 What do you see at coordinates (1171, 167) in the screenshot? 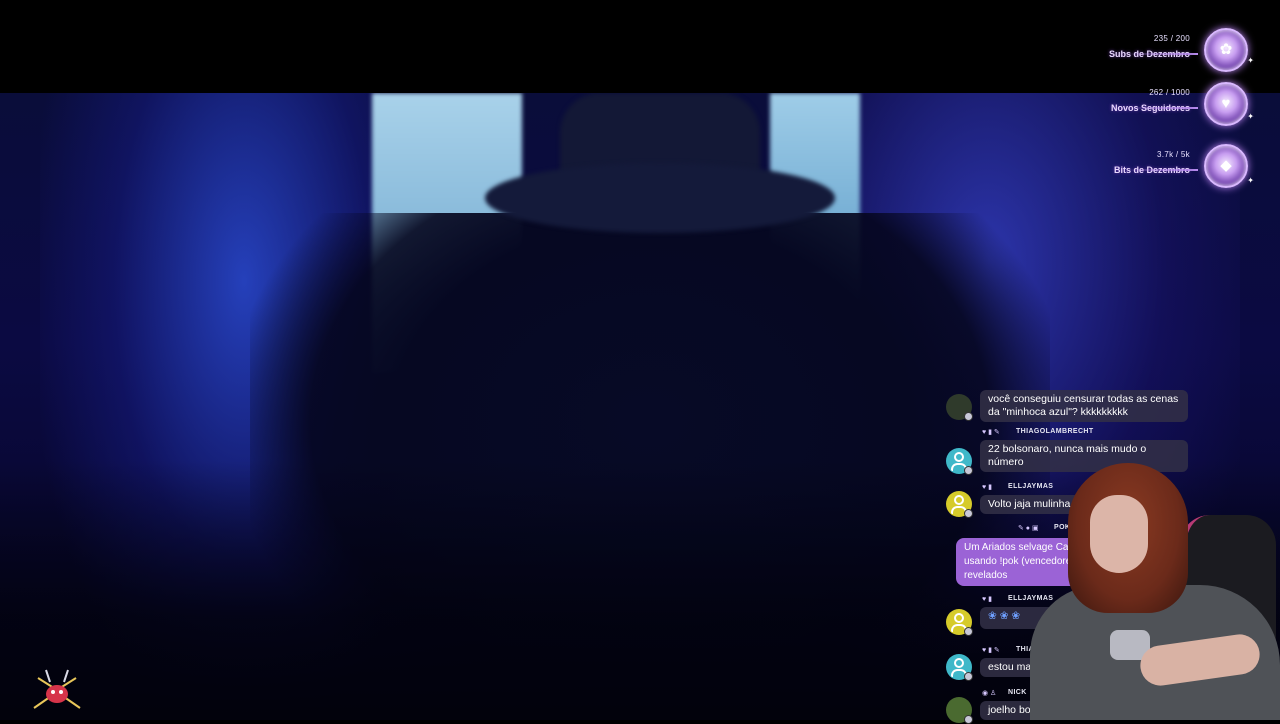
I see `goal-bits: 3.7k / 5k Bits de Dezembro ◆ ✦` at bounding box center [1171, 167].